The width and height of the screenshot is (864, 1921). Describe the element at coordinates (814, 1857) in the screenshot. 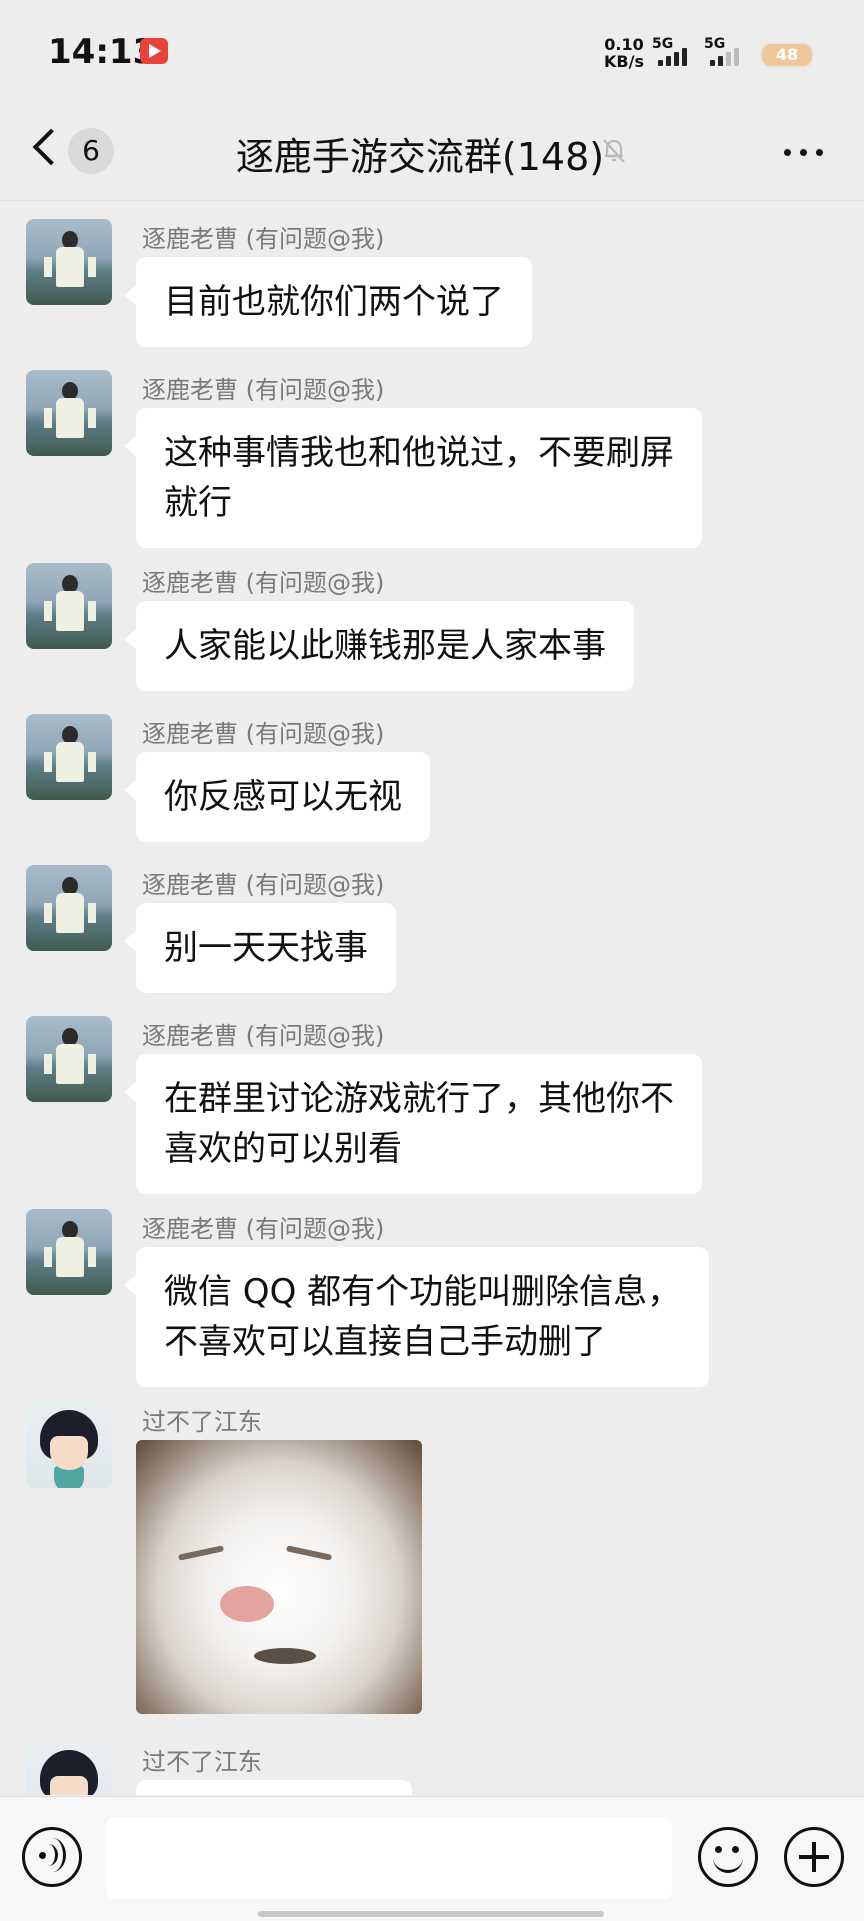

I see `plus-button` at that location.